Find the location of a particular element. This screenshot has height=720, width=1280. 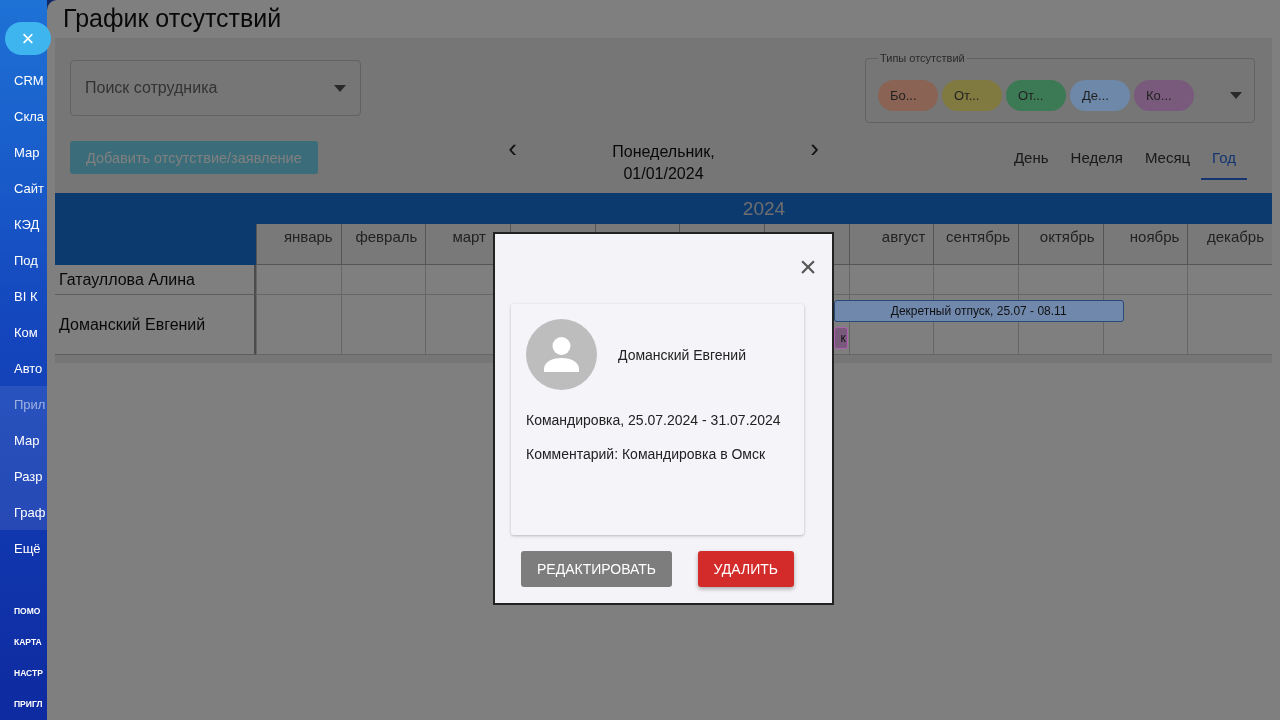

month-header: январь is located at coordinates (298, 244).